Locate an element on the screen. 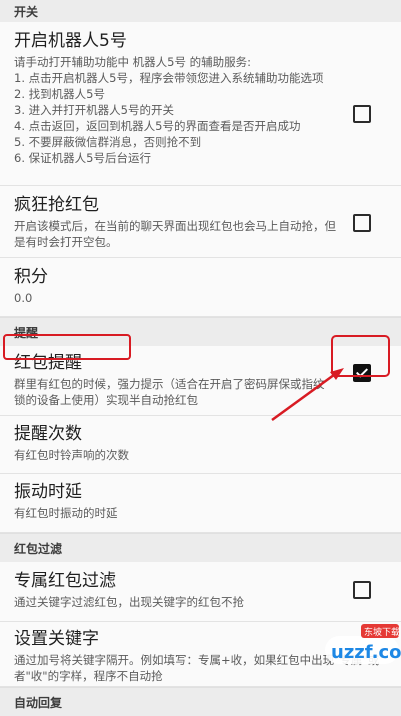 The width and height of the screenshot is (401, 716). watermark-text: uzzf.com is located at coordinates (366, 652).